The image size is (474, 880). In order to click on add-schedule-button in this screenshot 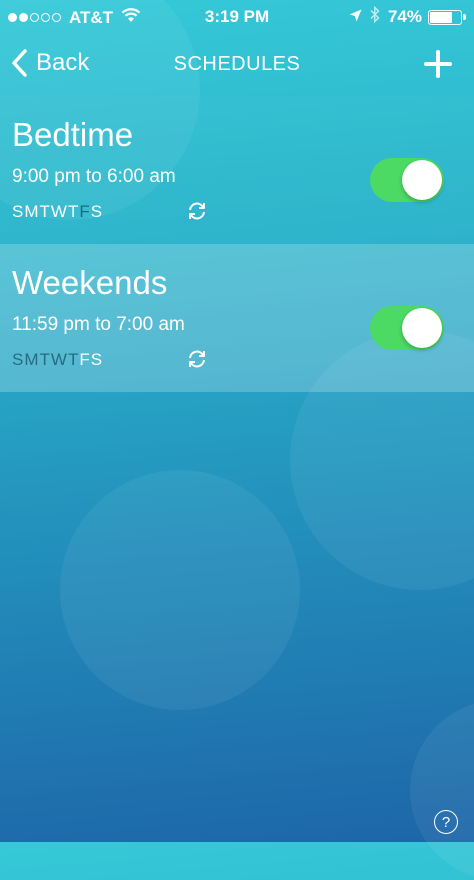, I will do `click(438, 66)`.